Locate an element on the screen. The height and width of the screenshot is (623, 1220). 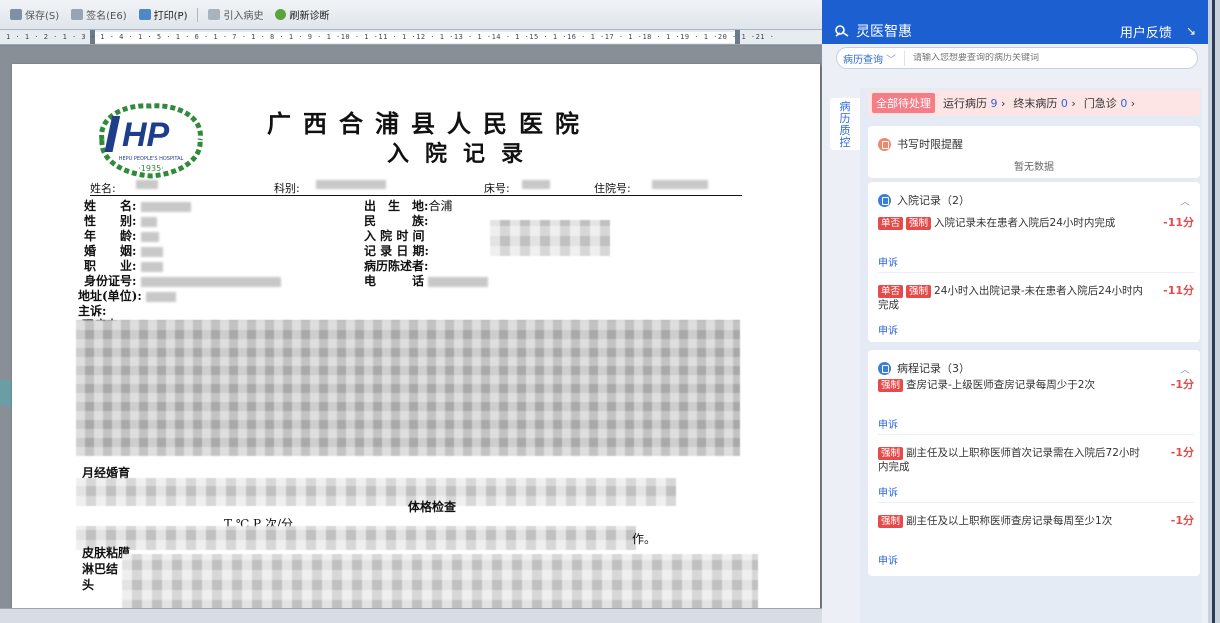
search-input is located at coordinates (1053, 58).